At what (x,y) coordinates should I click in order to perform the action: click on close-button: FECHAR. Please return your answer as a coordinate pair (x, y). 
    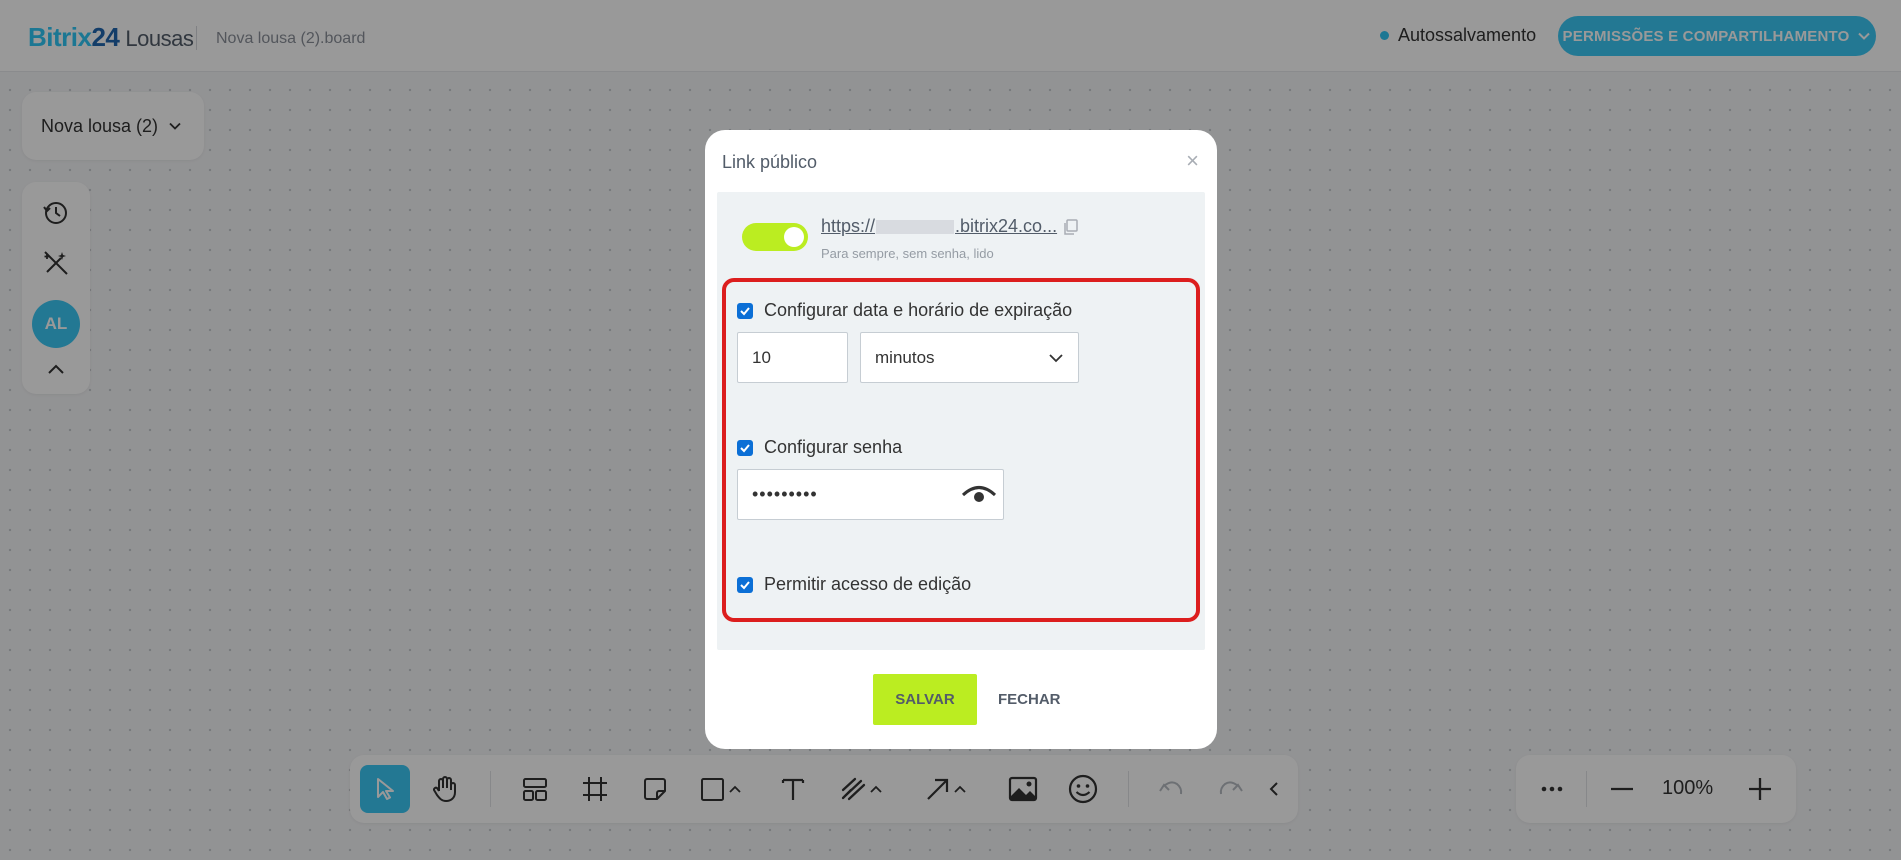
    Looking at the image, I should click on (1029, 699).